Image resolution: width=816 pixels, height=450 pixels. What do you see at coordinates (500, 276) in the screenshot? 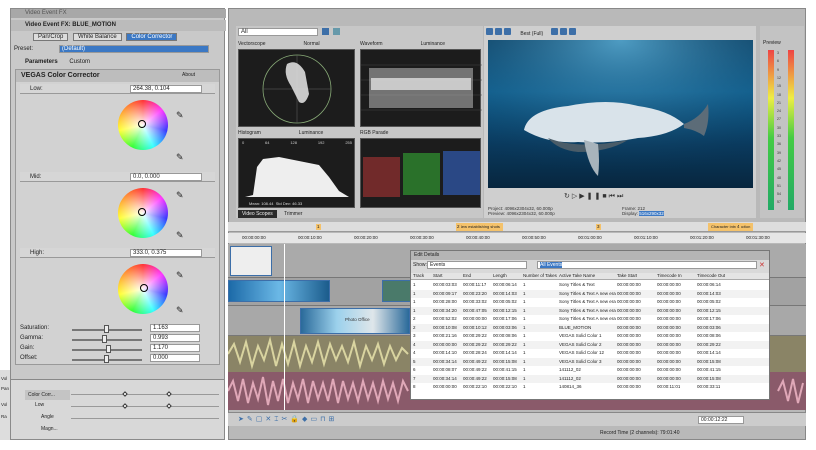
I see `column-header: Length` at bounding box center [500, 276].